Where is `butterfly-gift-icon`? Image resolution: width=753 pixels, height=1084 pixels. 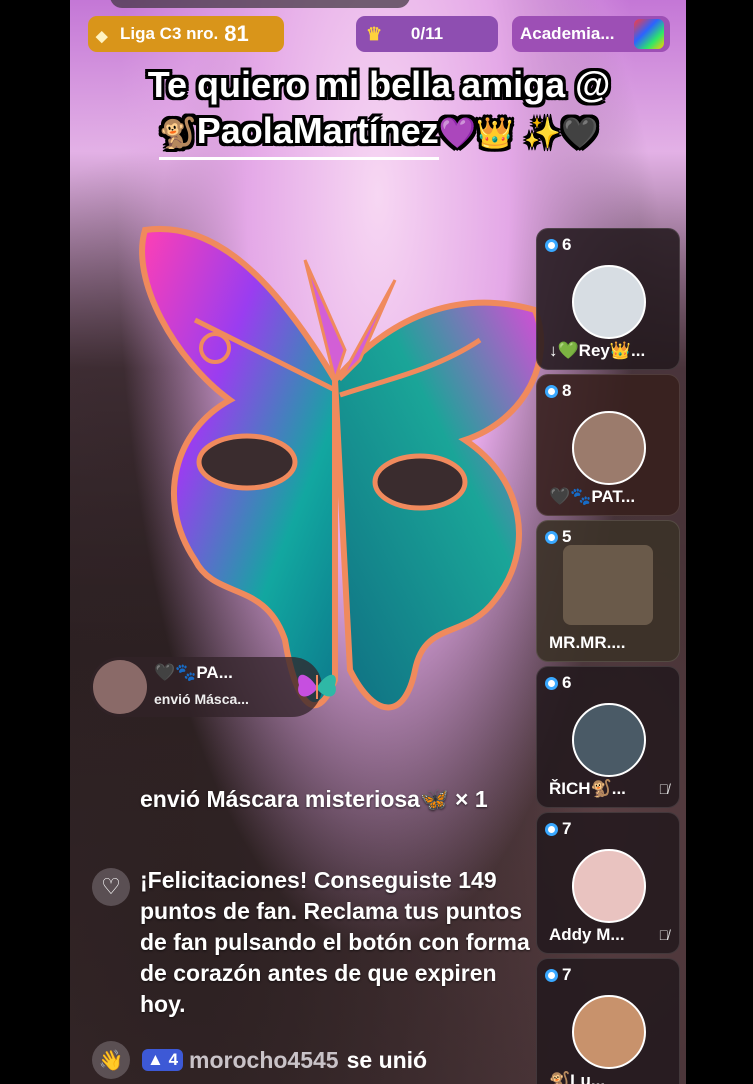 butterfly-gift-icon is located at coordinates (317, 686).